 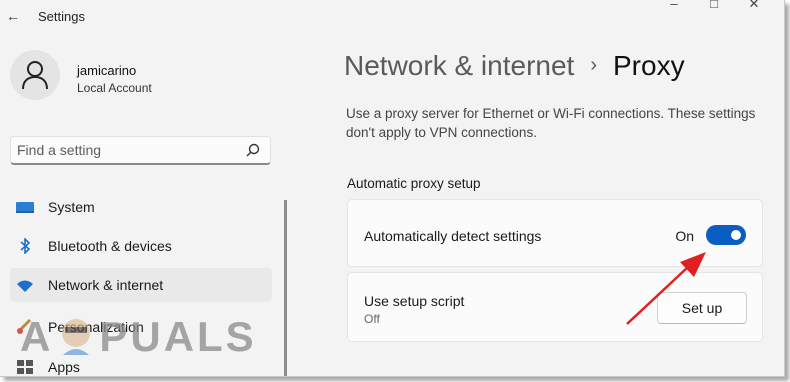 What do you see at coordinates (71, 207) in the screenshot?
I see `sidebar-item-label: System` at bounding box center [71, 207].